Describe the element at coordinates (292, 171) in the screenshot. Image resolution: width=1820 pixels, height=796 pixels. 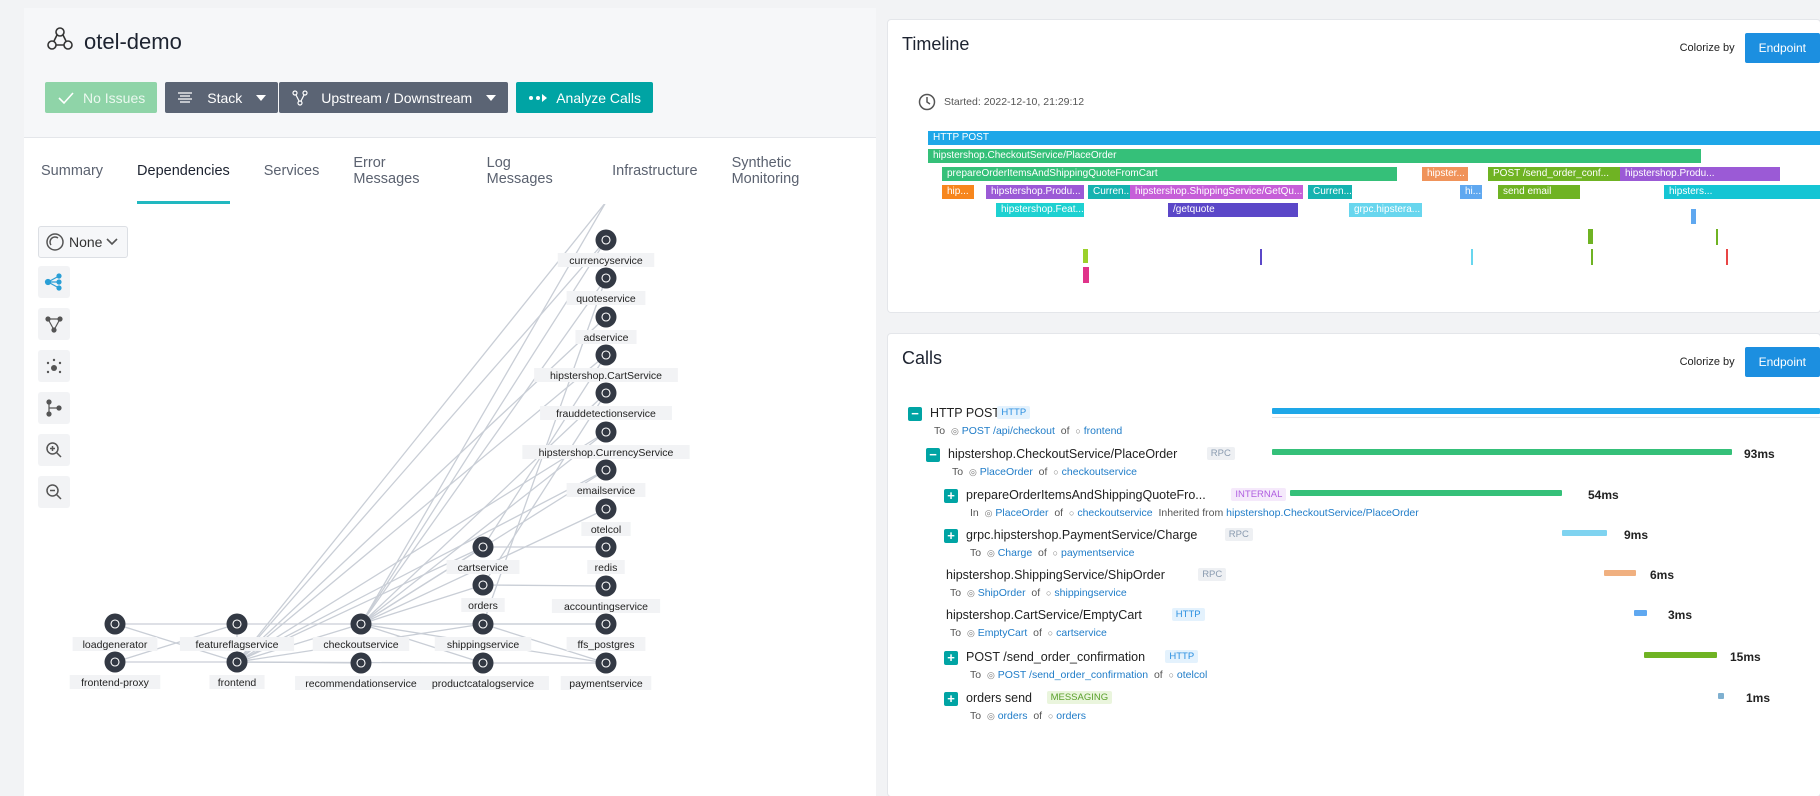
I see `tab-services: Services` at that location.